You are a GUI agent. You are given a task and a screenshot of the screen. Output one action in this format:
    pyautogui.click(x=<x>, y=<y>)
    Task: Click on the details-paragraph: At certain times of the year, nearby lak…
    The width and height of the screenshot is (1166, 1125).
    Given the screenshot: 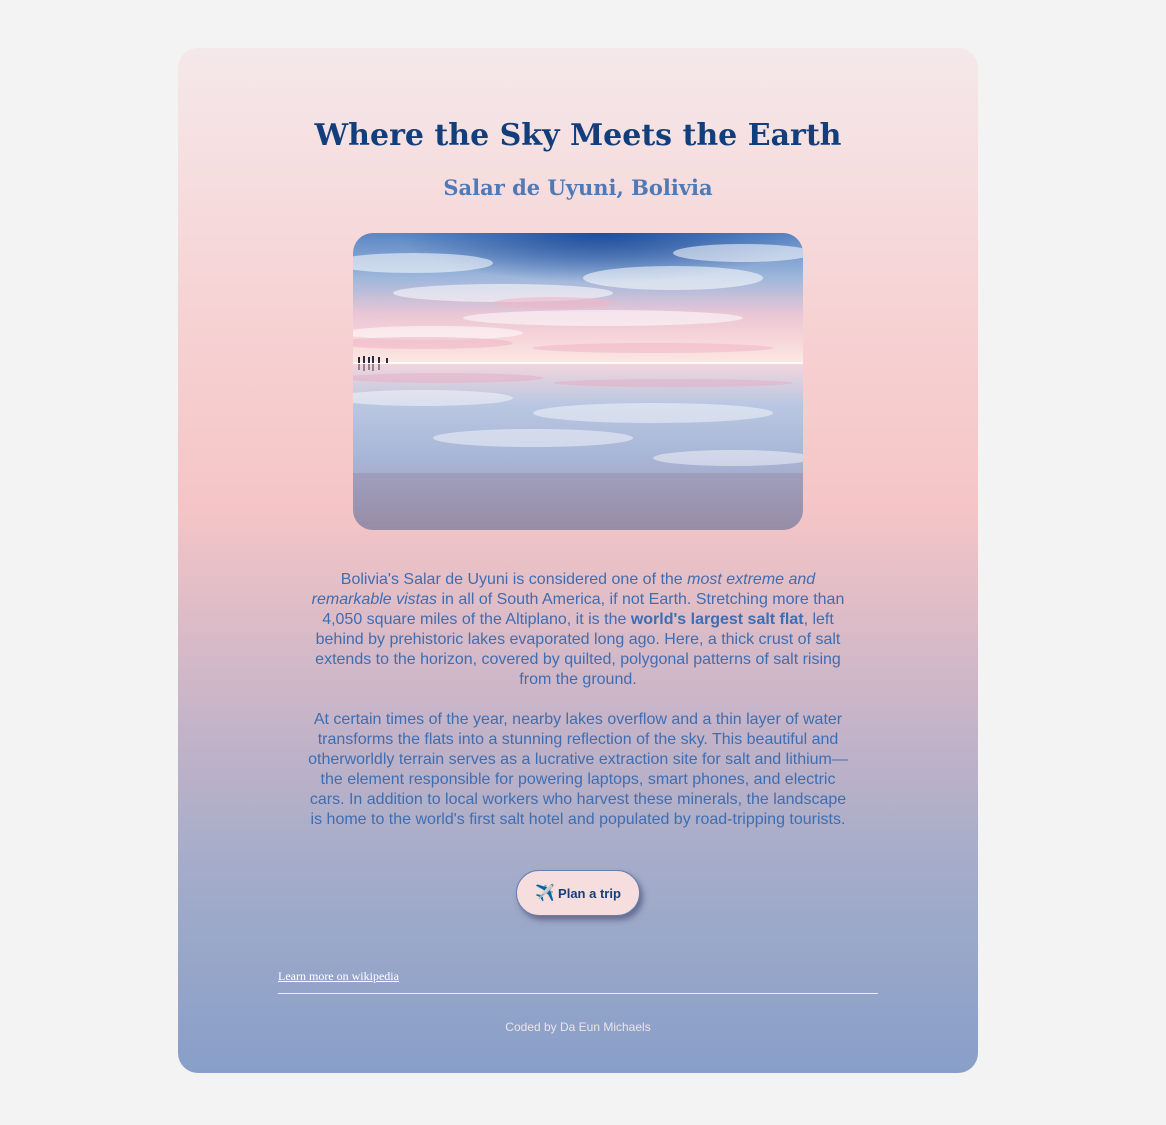 What is the action you would take?
    pyautogui.click(x=578, y=769)
    